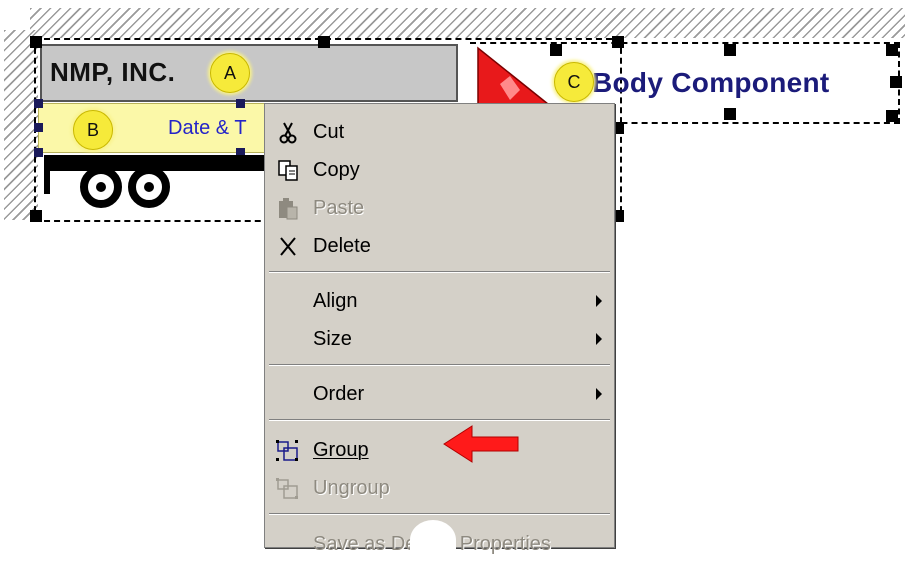 This screenshot has height=563, width=905. What do you see at coordinates (439, 339) in the screenshot?
I see `menu-item-size: Size` at bounding box center [439, 339].